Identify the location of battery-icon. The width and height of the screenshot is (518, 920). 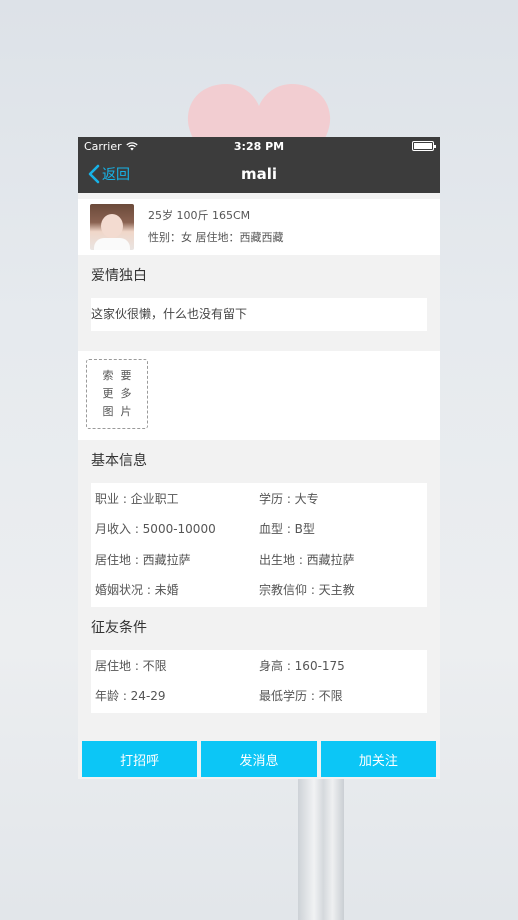
(424, 146).